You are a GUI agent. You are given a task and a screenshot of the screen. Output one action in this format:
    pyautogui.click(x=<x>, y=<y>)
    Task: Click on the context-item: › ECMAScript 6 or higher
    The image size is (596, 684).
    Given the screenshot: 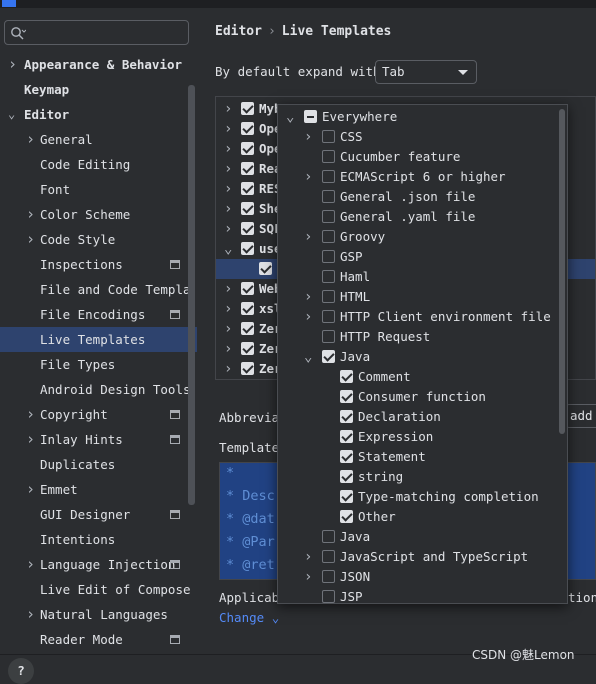 What is the action you would take?
    pyautogui.click(x=418, y=177)
    